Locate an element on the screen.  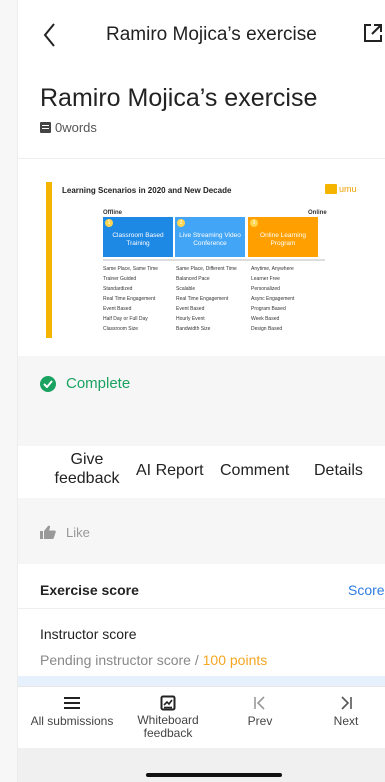
slide-cell: Week Based is located at coordinates (265, 319).